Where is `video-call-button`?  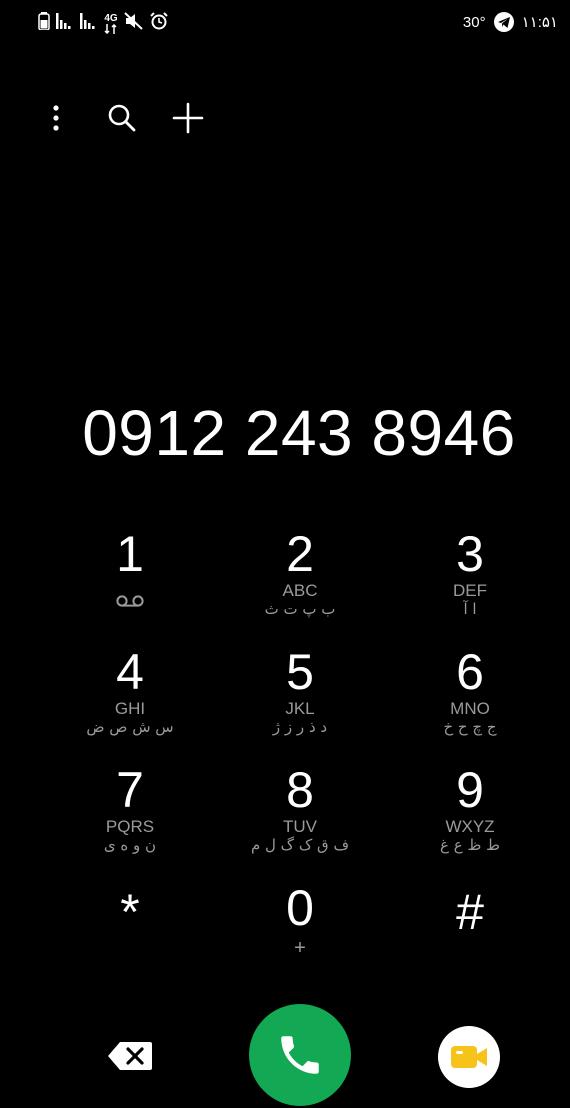 video-call-button is located at coordinates (469, 1057).